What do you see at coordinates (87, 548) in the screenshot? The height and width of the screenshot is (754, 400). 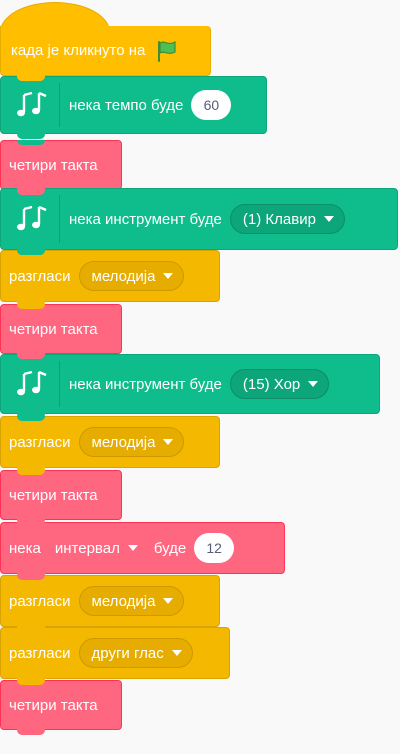 I see `variable-dropdown-value: интервал` at bounding box center [87, 548].